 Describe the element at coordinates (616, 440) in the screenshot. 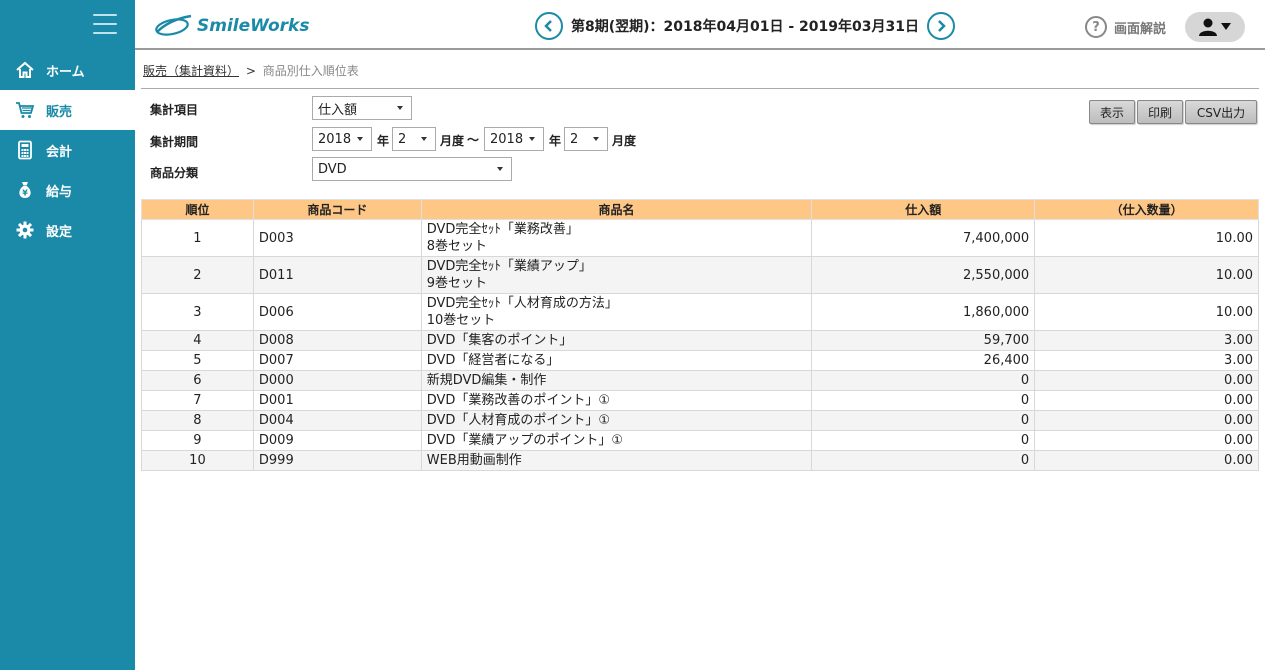

I see `cell-product-name: DVD「業績アップのポイント」①` at that location.